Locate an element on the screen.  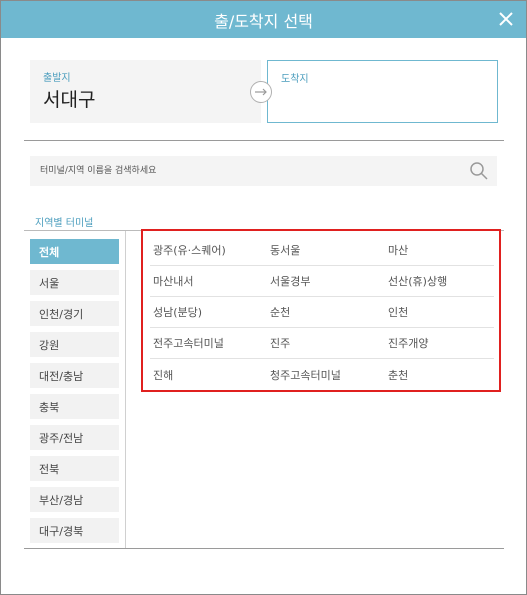
region-item-seoul: 서울 is located at coordinates (74, 282).